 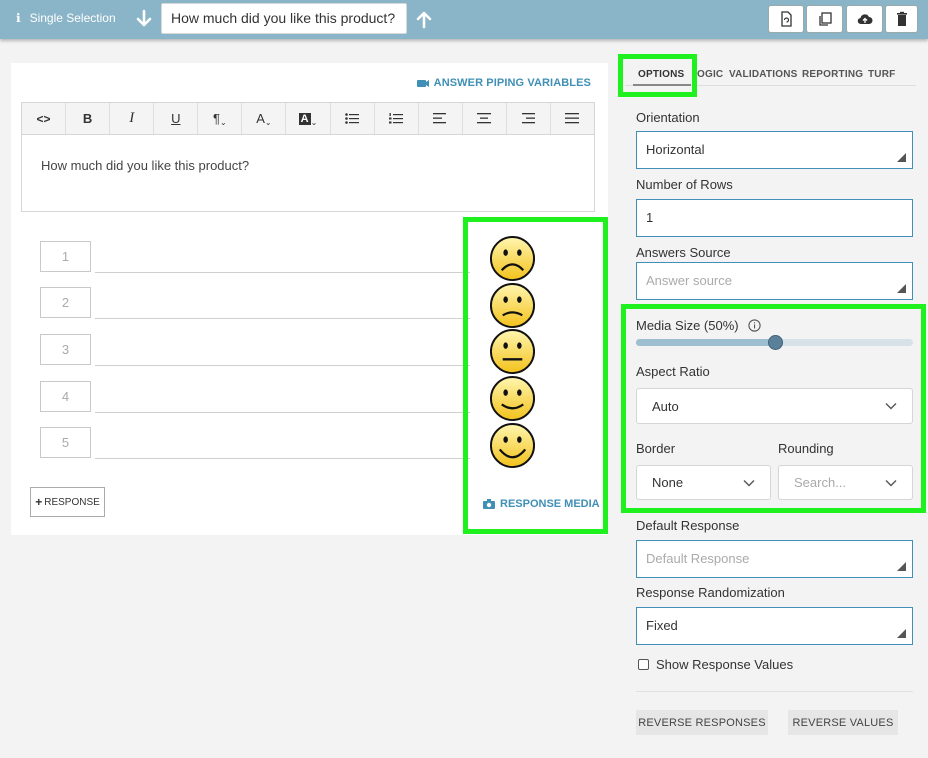 I want to click on align-left-icon, so click(x=440, y=118).